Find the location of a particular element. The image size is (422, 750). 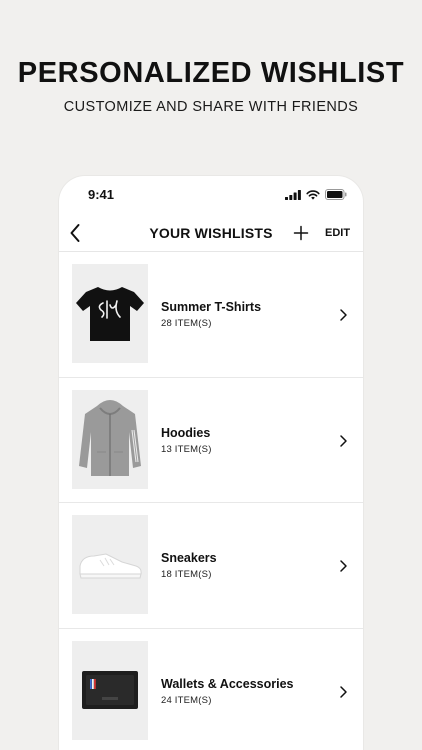

hoodie-icon is located at coordinates (110, 438).